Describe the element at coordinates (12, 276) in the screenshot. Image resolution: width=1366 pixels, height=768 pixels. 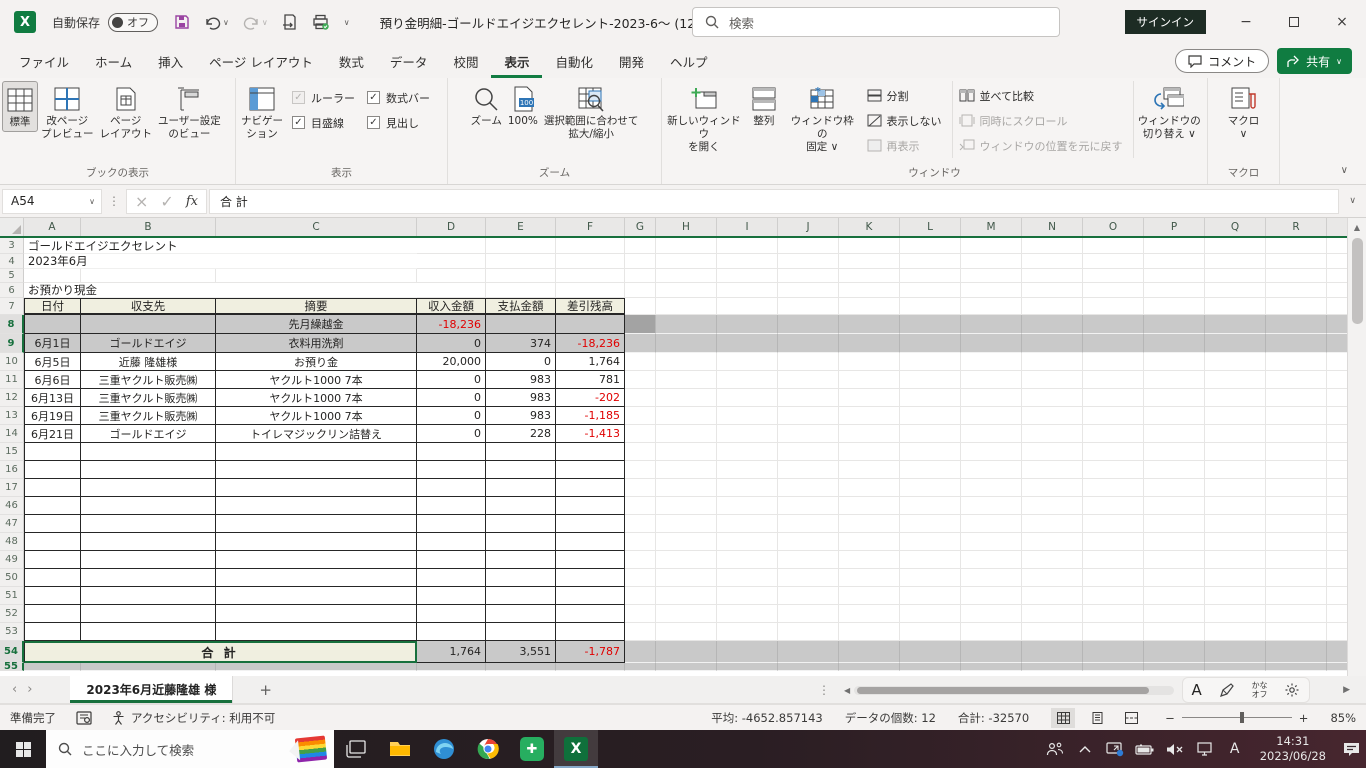
I see `row-header-5: 5` at that location.